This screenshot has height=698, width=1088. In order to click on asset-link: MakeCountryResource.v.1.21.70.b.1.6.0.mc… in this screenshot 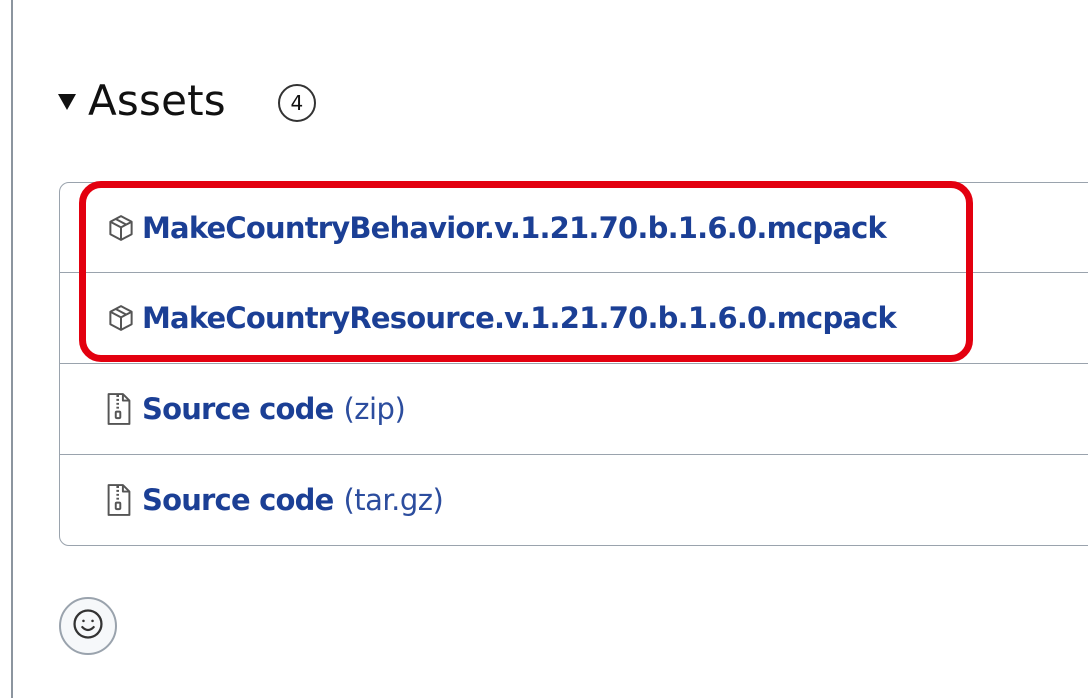, I will do `click(519, 318)`.